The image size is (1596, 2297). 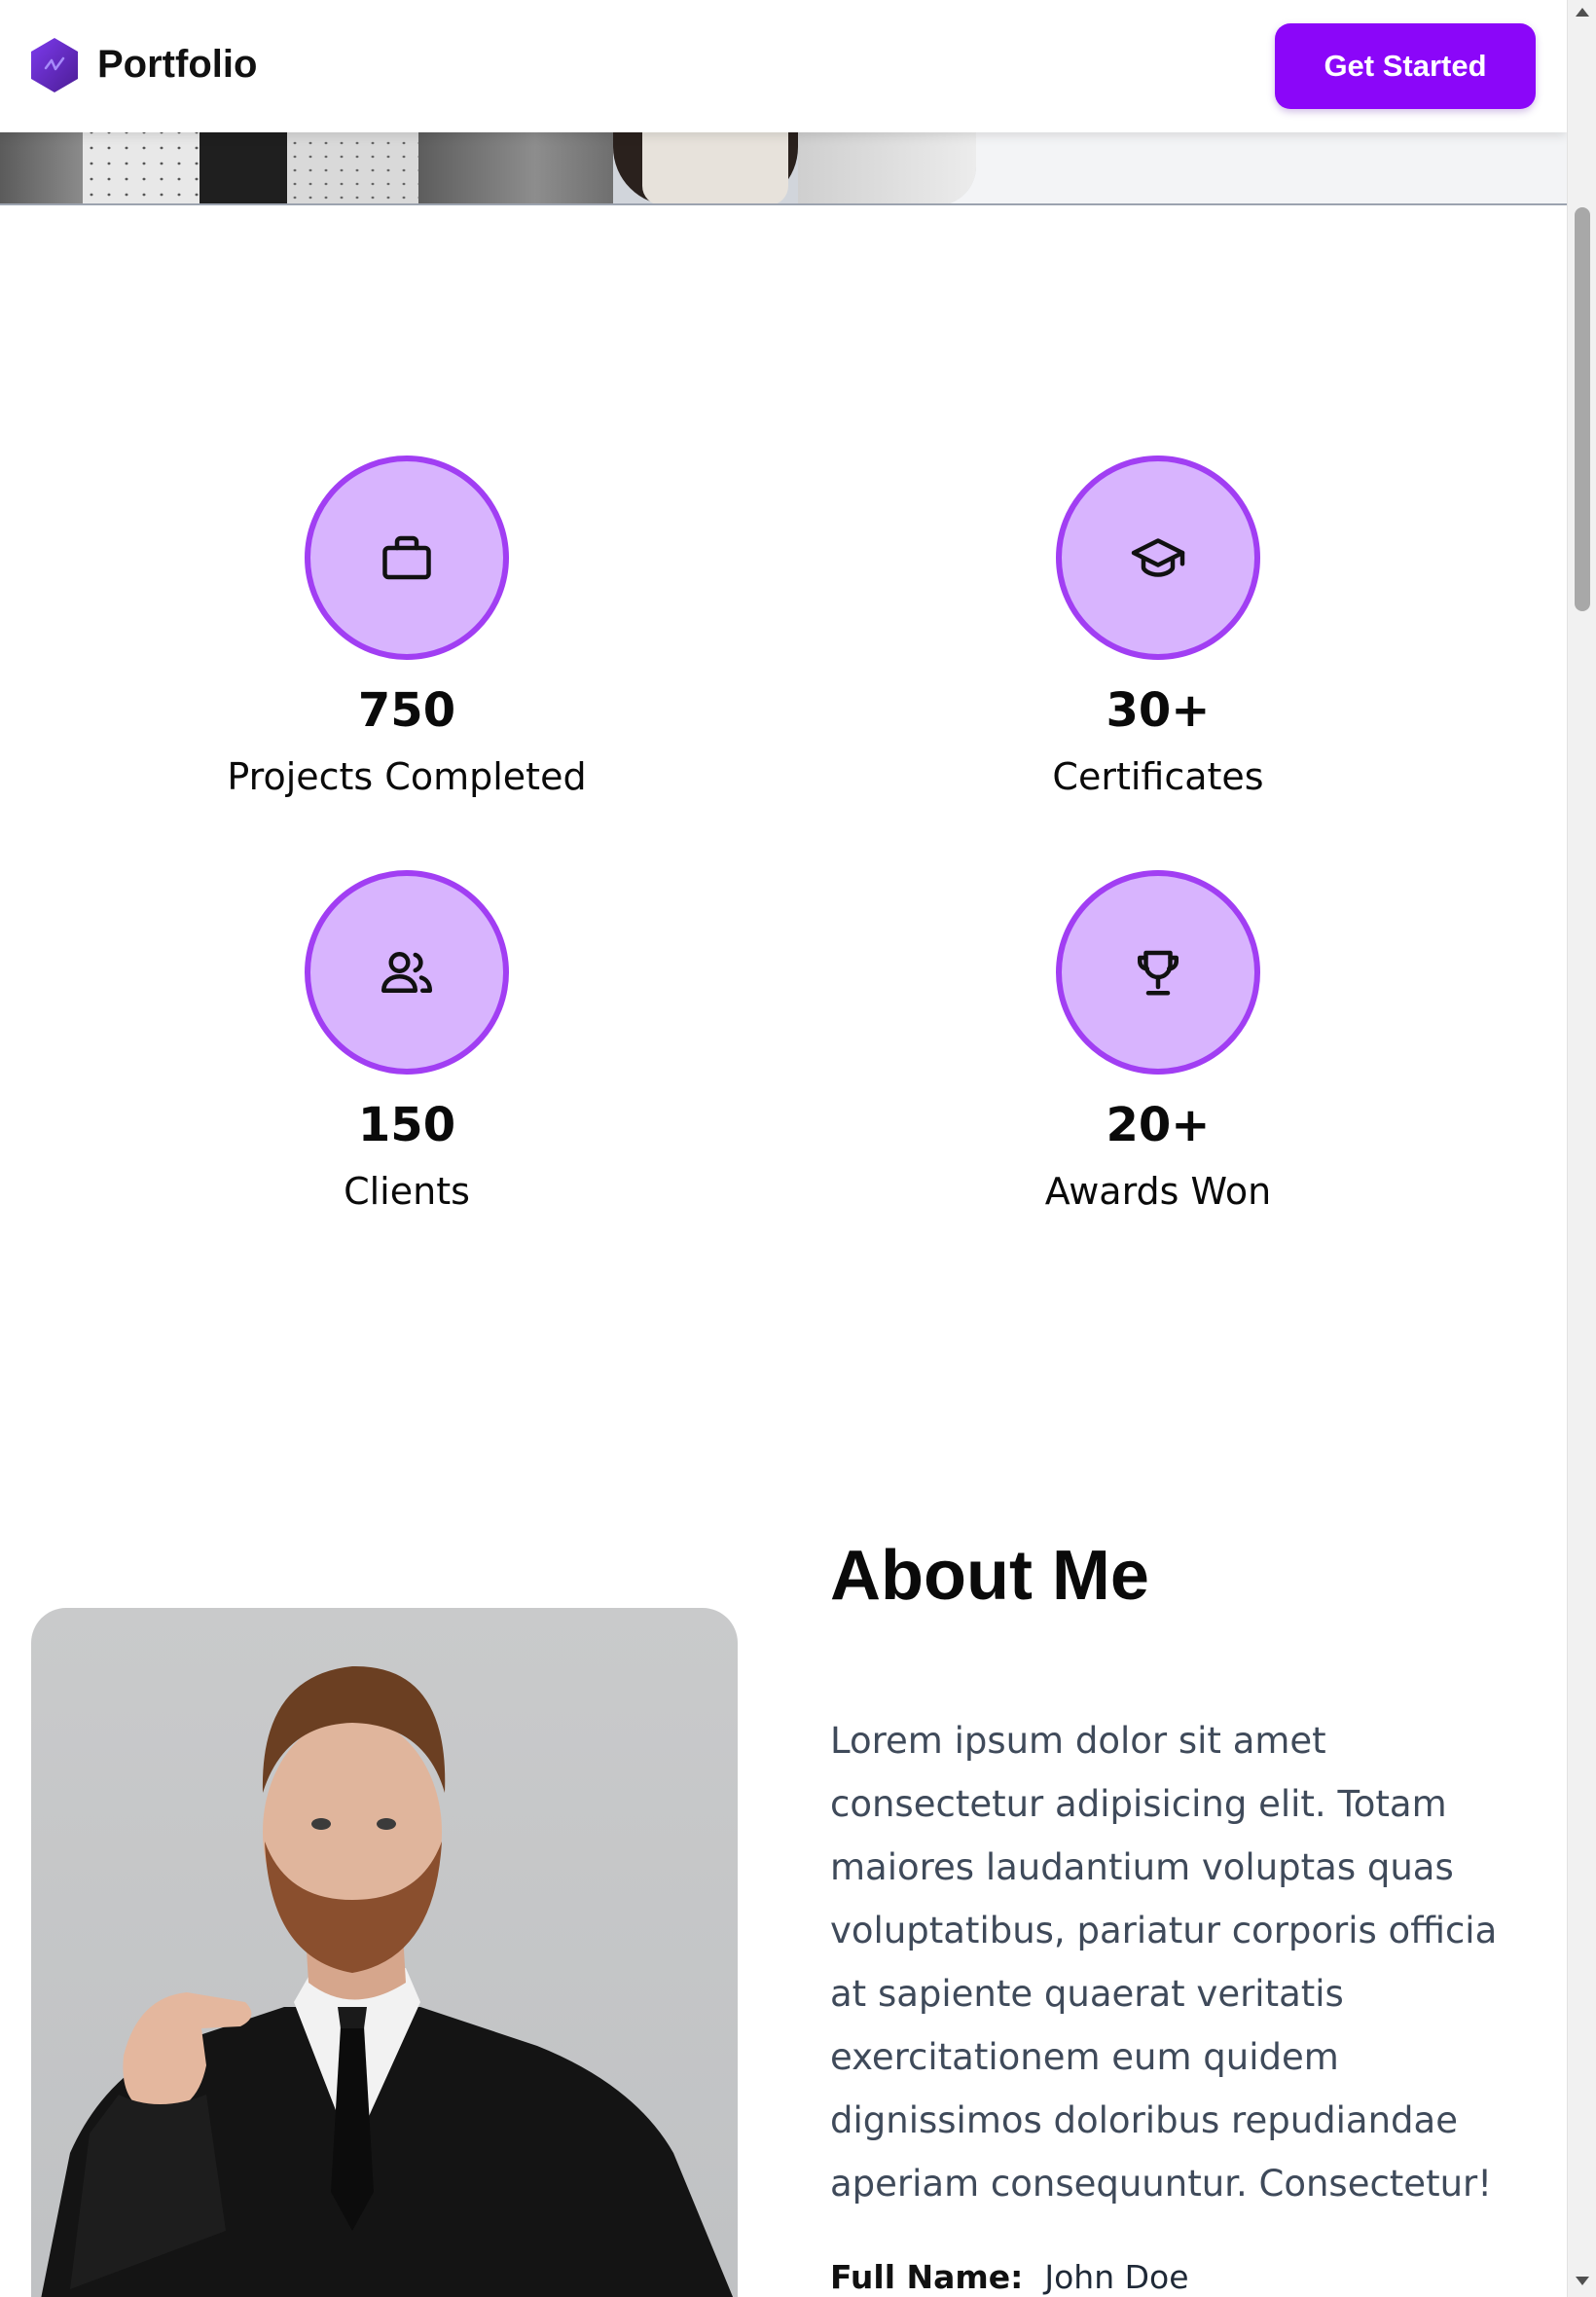 I want to click on stat-value: 750, so click(x=406, y=710).